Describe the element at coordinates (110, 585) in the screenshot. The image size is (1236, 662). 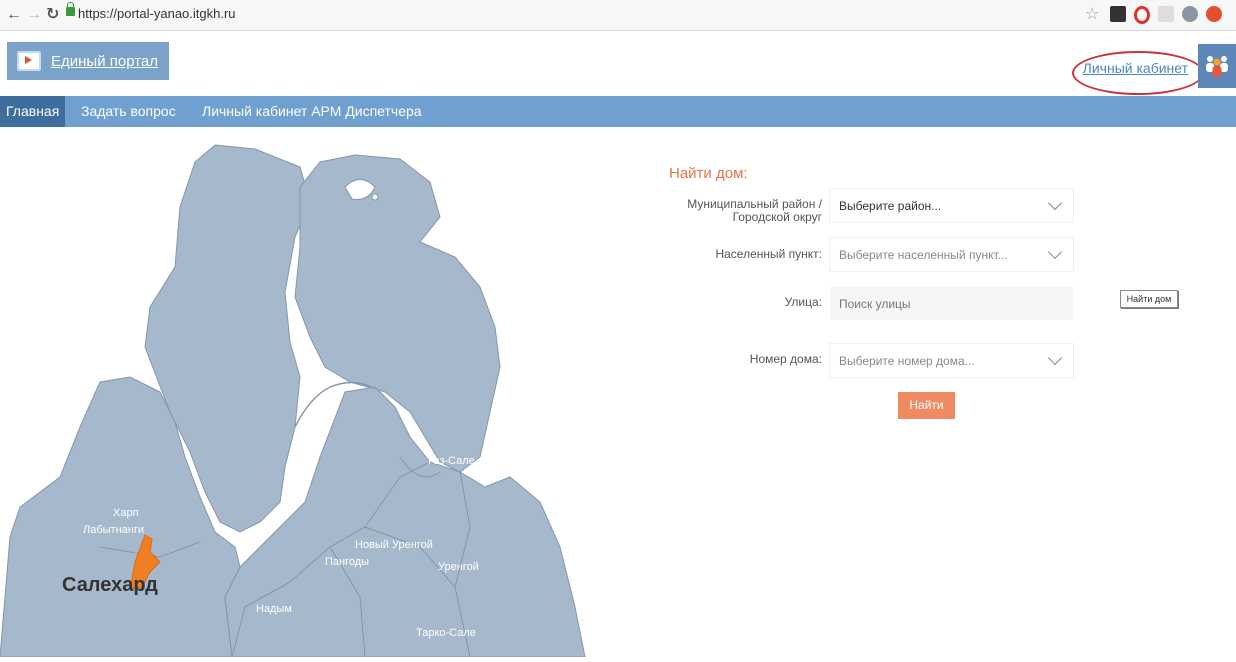
I see `map-label-salekhard: Салехард` at that location.